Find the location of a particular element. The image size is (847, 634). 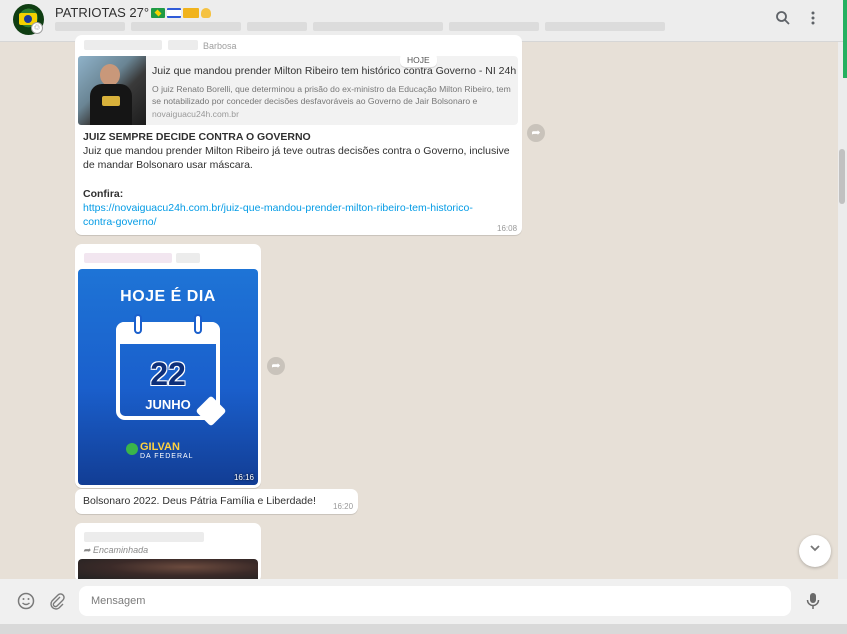

scrollbar-thumb is located at coordinates (842, 176).